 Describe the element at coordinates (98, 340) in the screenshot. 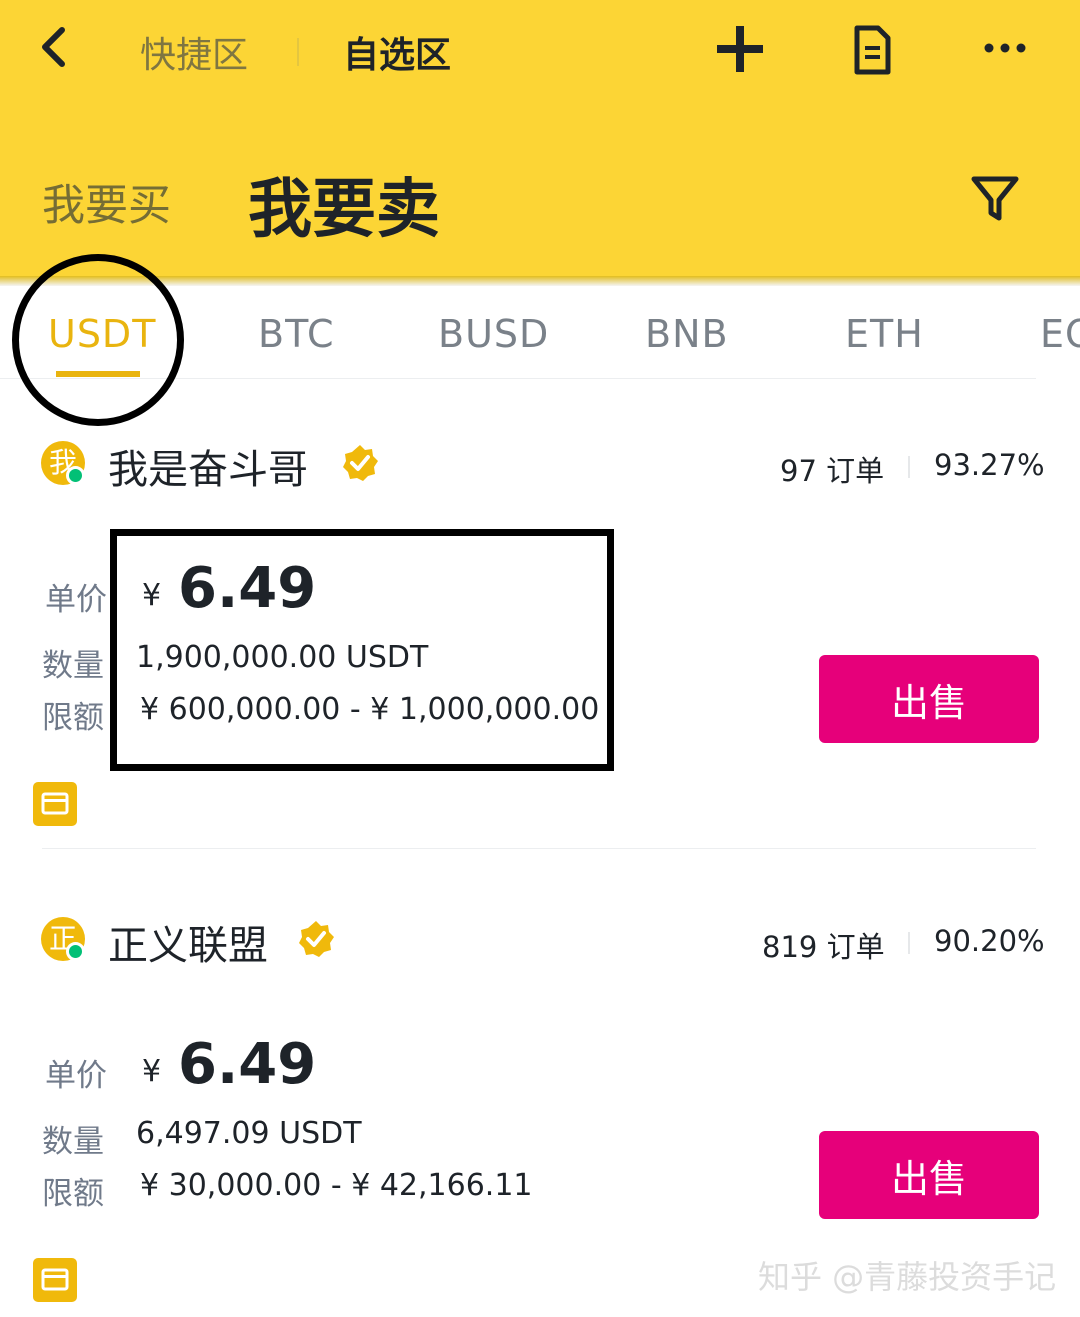

I see `circle-annotation` at that location.